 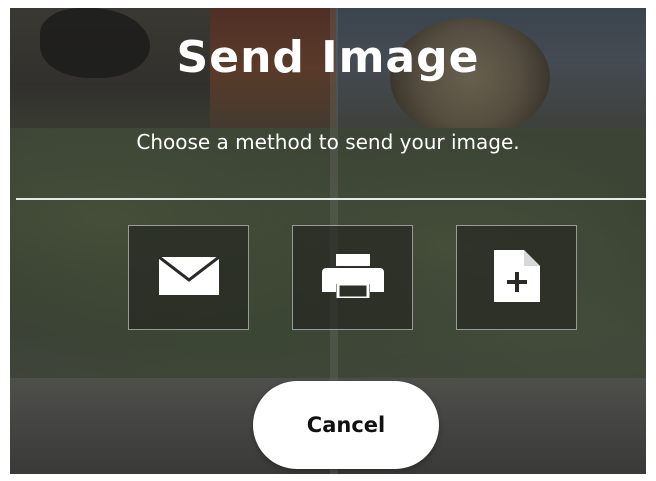 What do you see at coordinates (331, 199) in the screenshot?
I see `separator` at bounding box center [331, 199].